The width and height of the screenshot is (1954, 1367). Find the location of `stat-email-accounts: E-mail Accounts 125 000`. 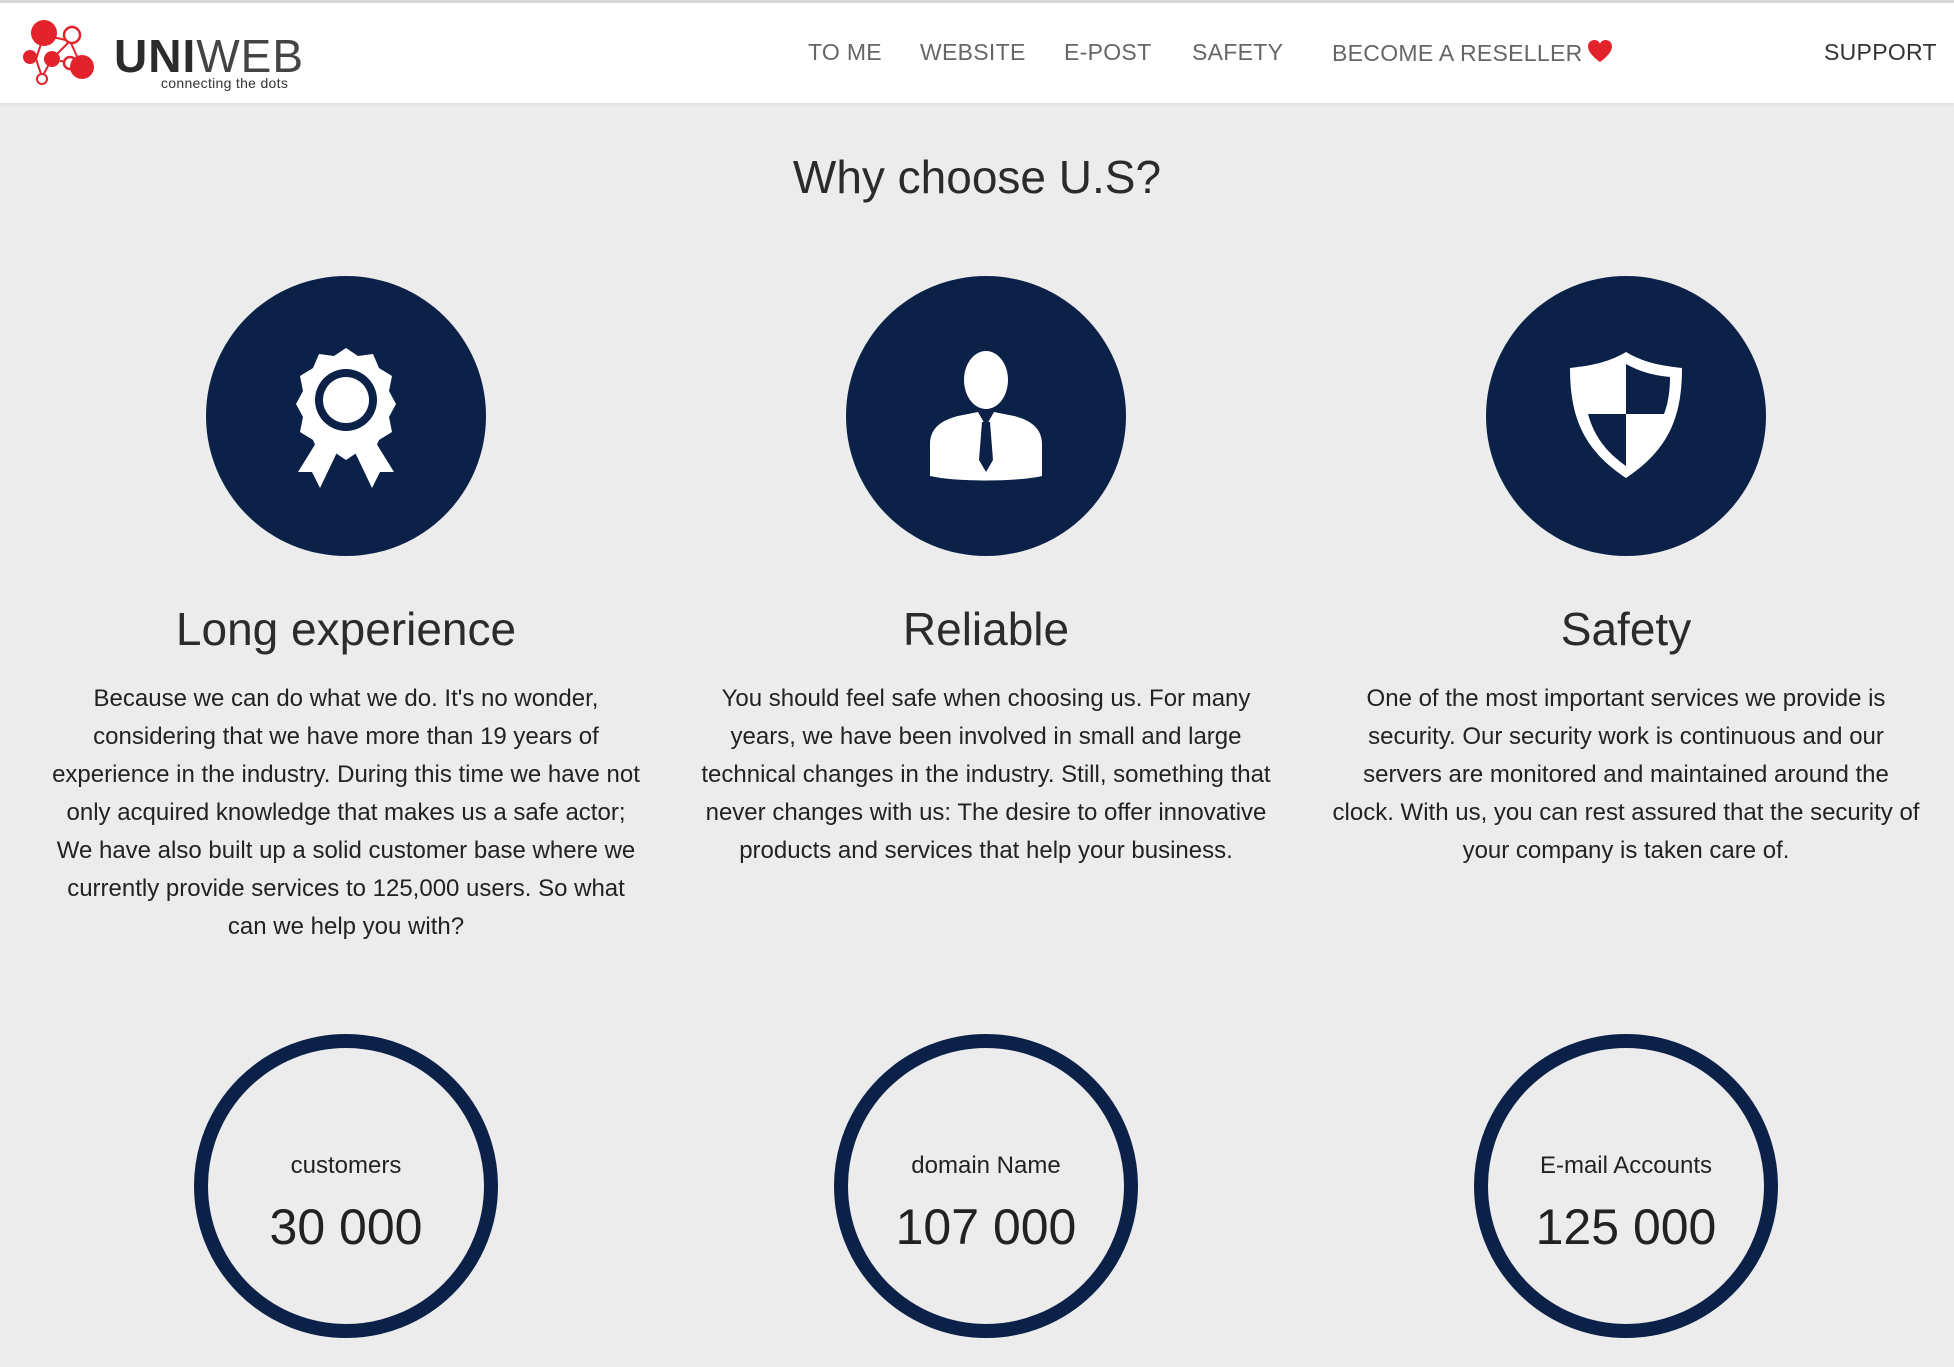

stat-email-accounts: E-mail Accounts 125 000 is located at coordinates (1626, 1186).